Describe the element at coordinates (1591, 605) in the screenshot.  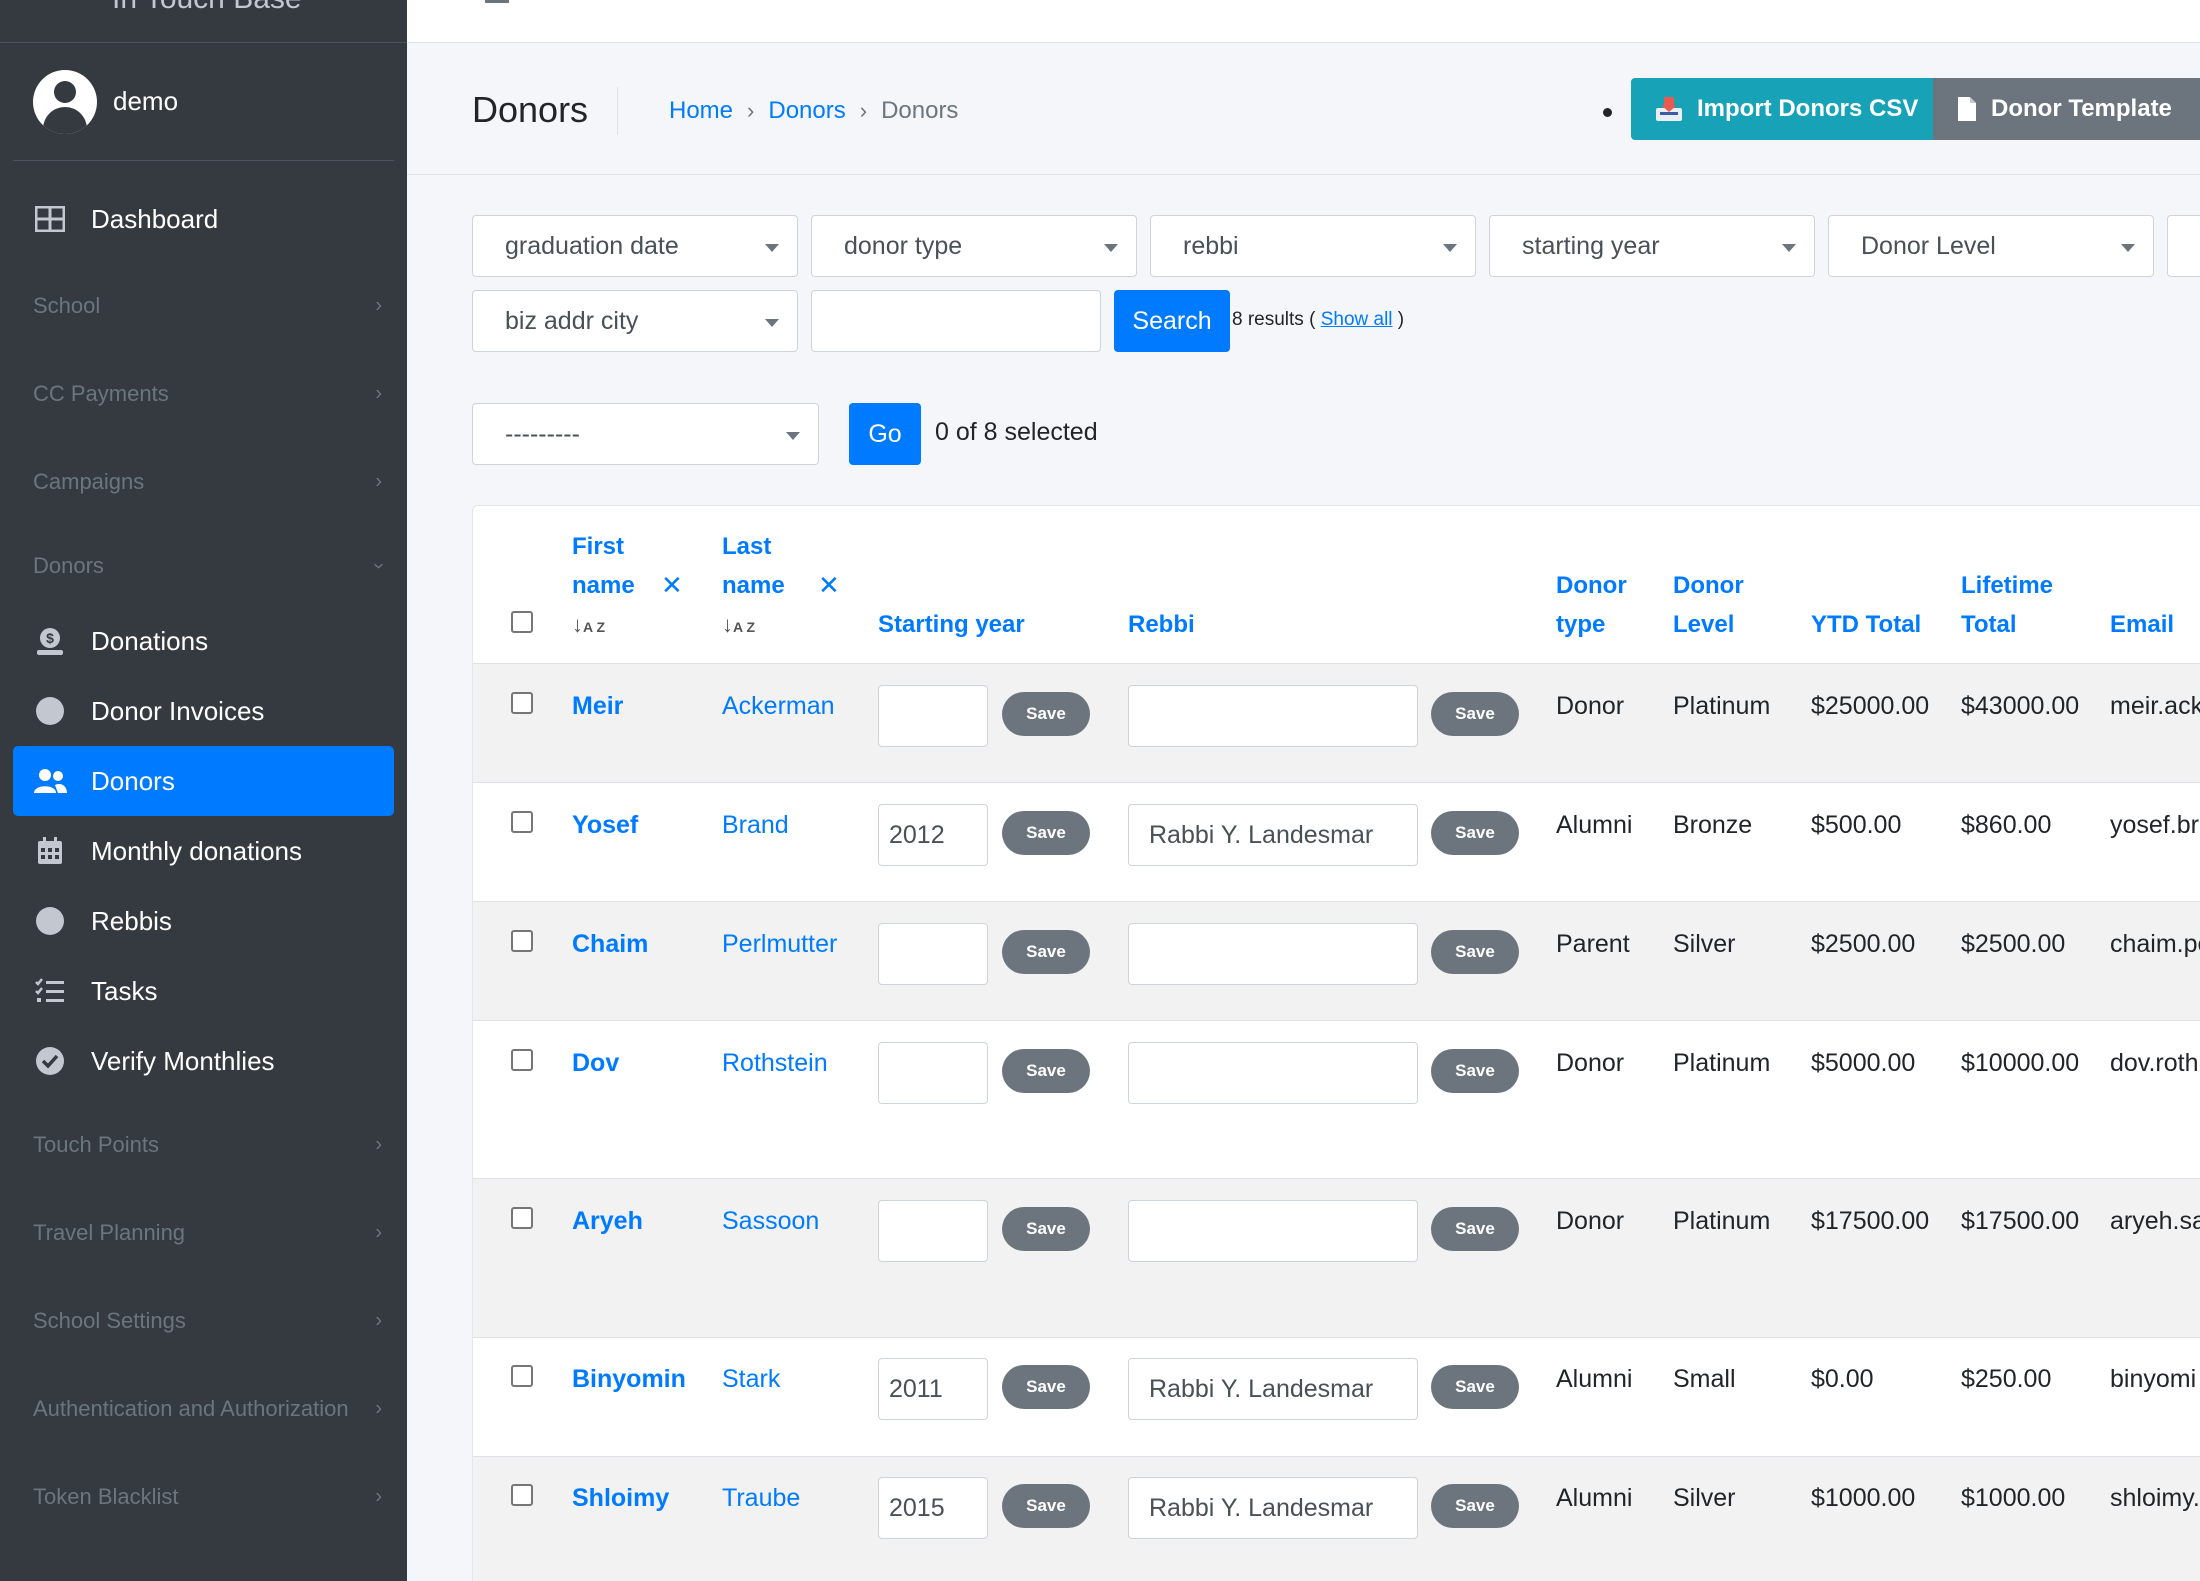
I see `column-donor-type: Donor type` at that location.